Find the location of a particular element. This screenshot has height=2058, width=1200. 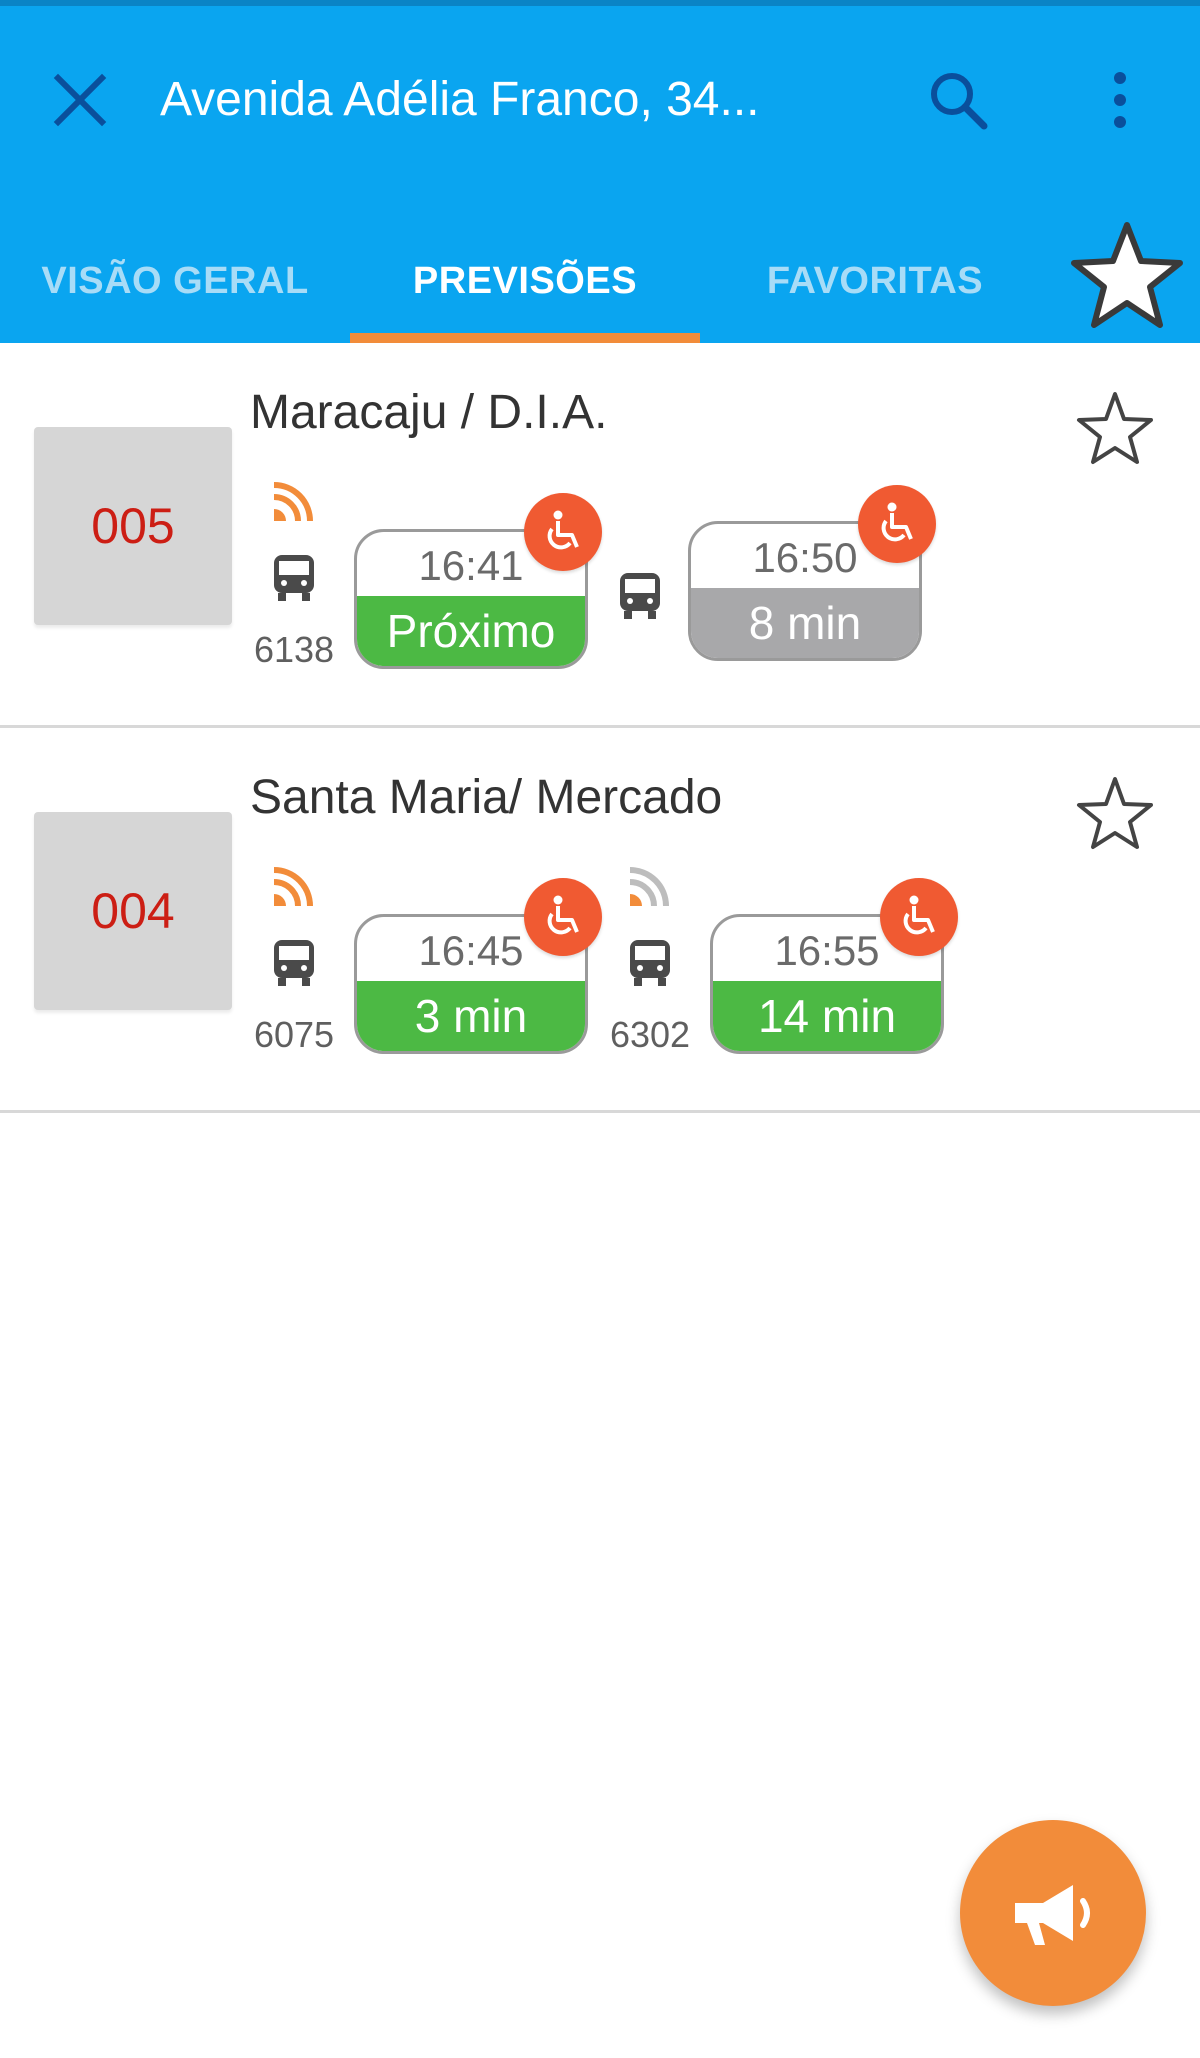

arrival-status: 3 min is located at coordinates (471, 1016).